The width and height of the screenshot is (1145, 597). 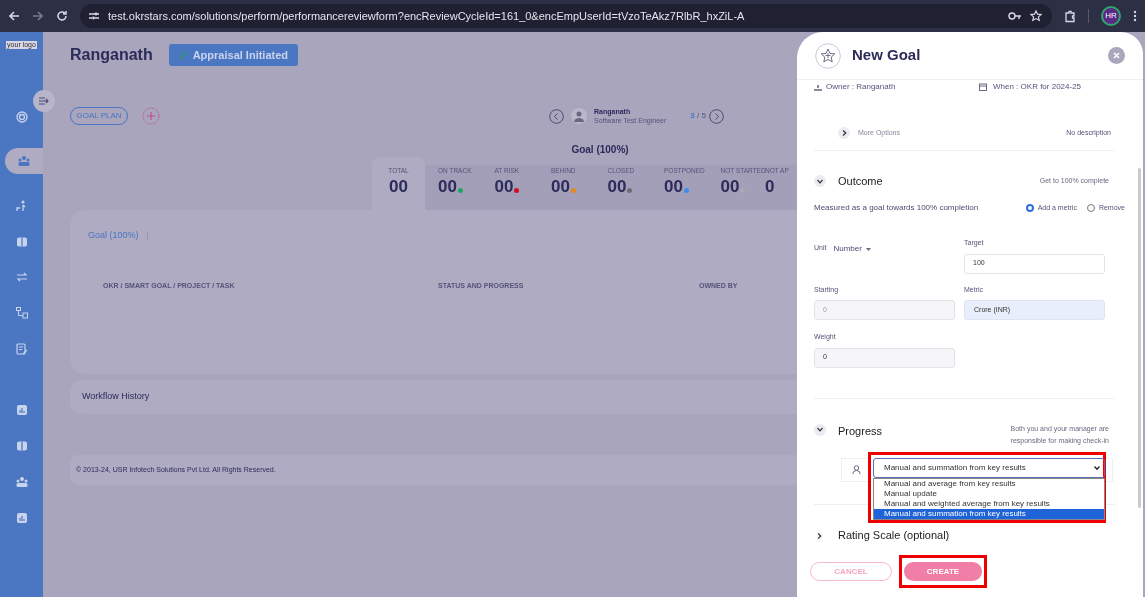 I want to click on avatar, so click(x=579, y=116).